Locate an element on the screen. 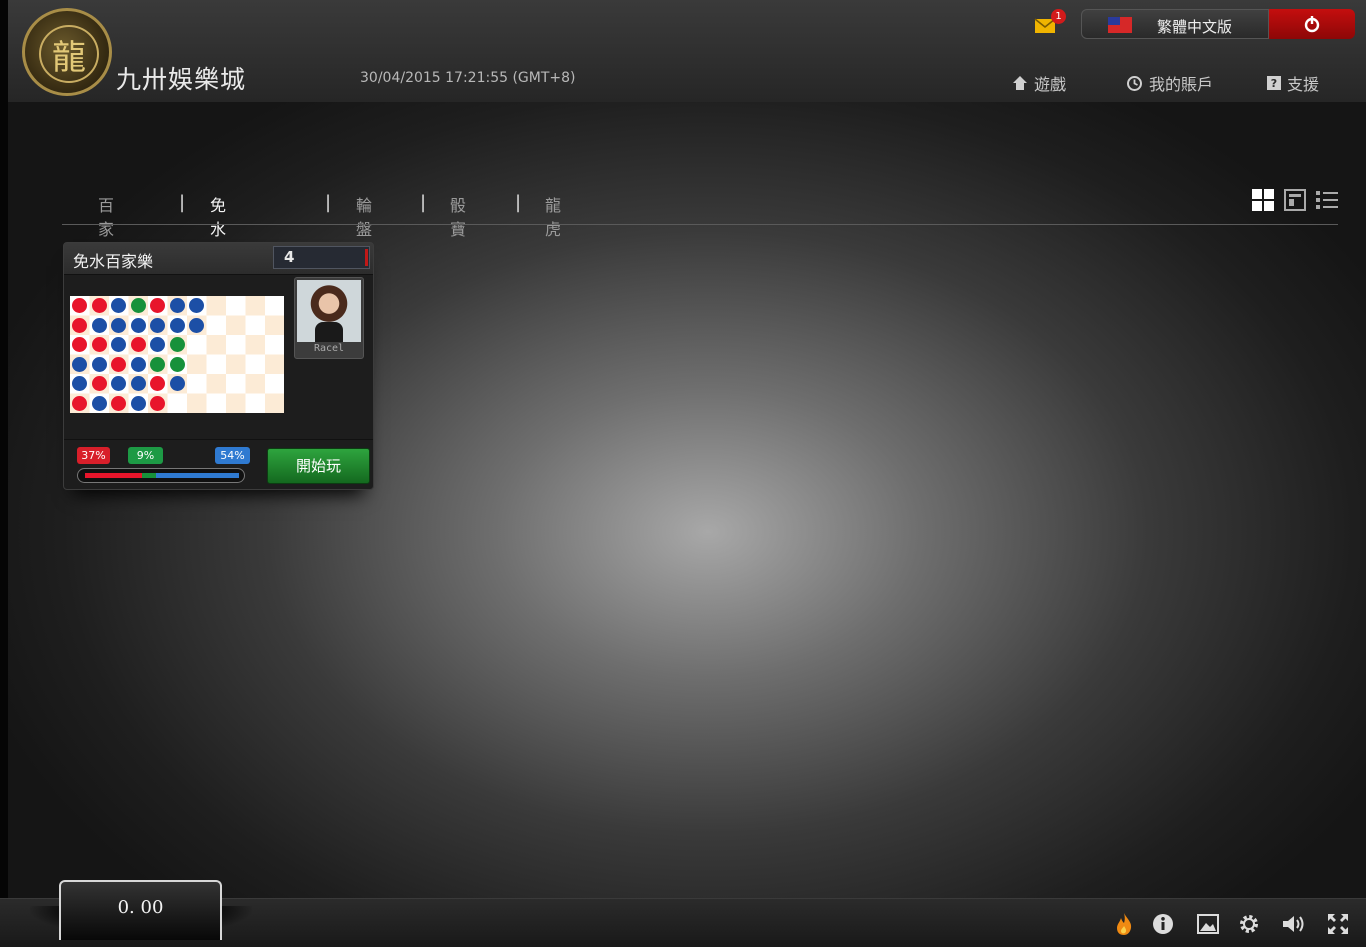 This screenshot has width=1366, height=947. tabs-underline is located at coordinates (700, 224).